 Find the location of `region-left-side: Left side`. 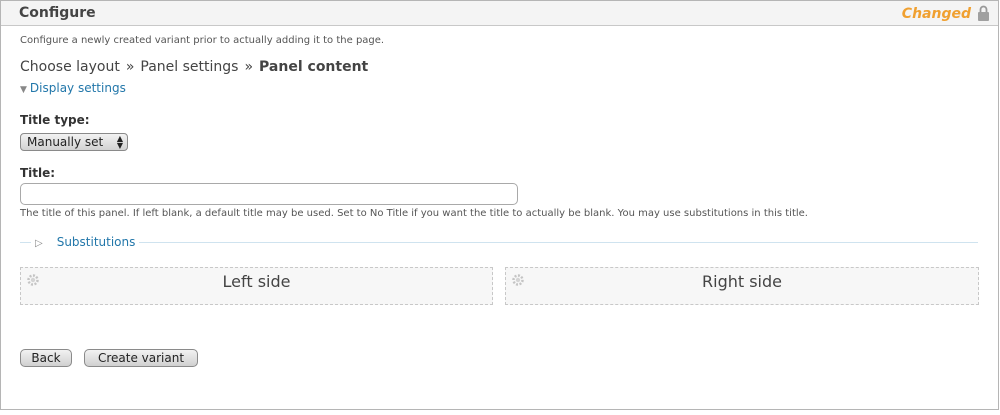

region-left-side: Left side is located at coordinates (256, 286).